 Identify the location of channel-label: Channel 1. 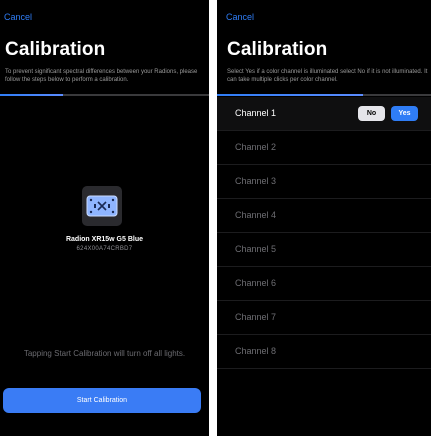
(256, 113).